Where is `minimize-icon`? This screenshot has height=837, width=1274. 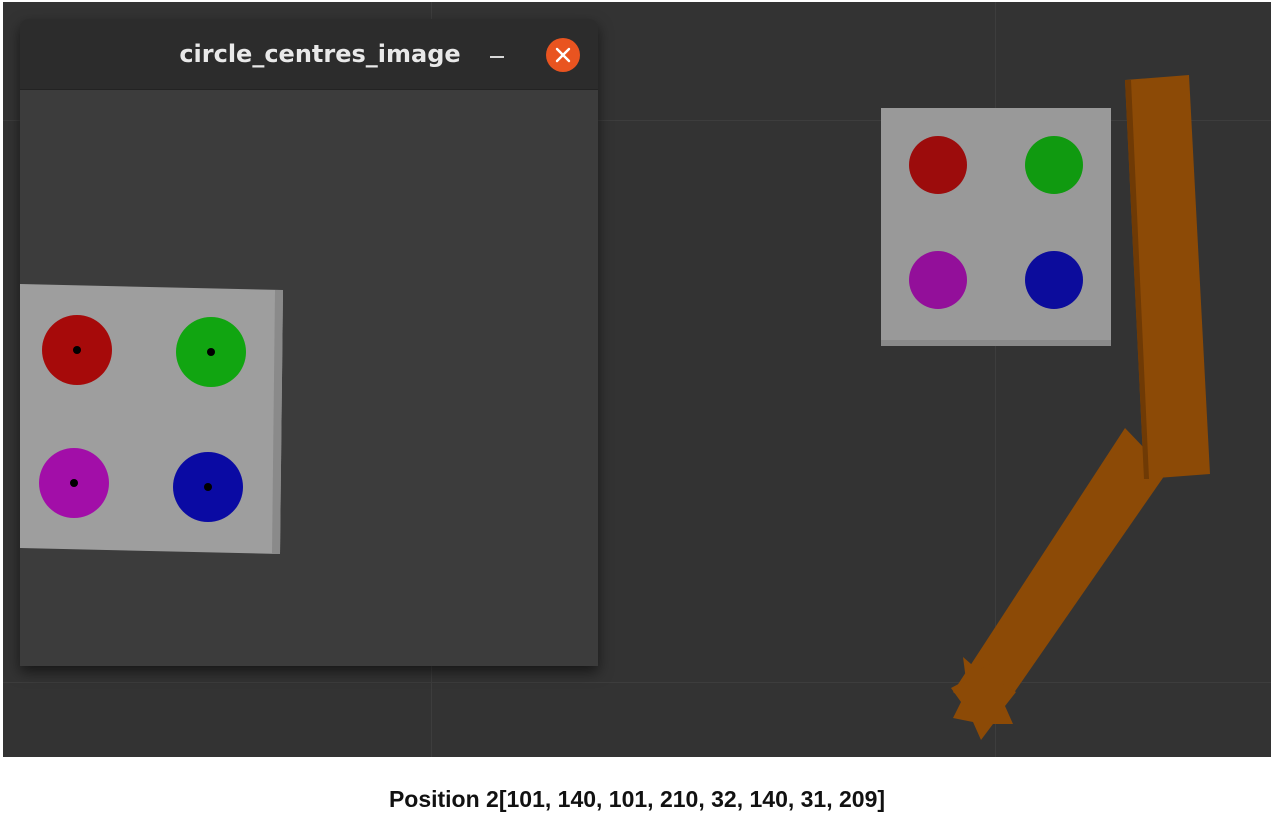 minimize-icon is located at coordinates (497, 57).